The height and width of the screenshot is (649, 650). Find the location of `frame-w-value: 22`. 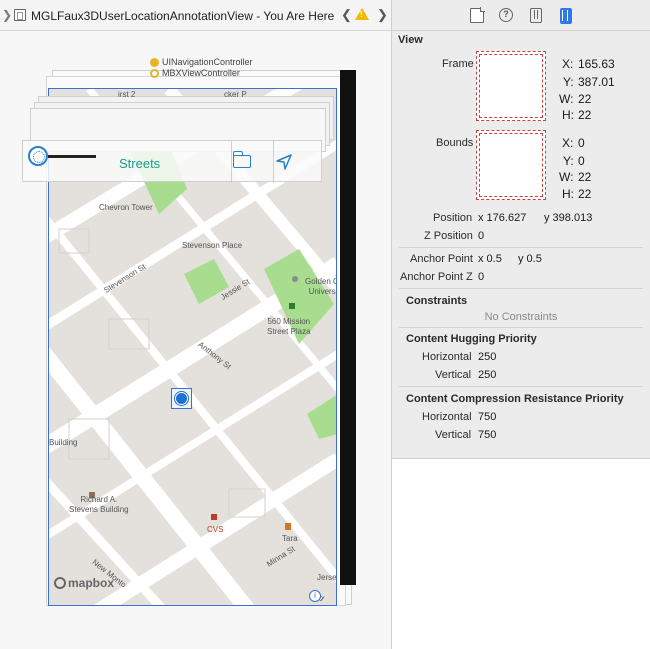

frame-w-value: 22 is located at coordinates (585, 99).